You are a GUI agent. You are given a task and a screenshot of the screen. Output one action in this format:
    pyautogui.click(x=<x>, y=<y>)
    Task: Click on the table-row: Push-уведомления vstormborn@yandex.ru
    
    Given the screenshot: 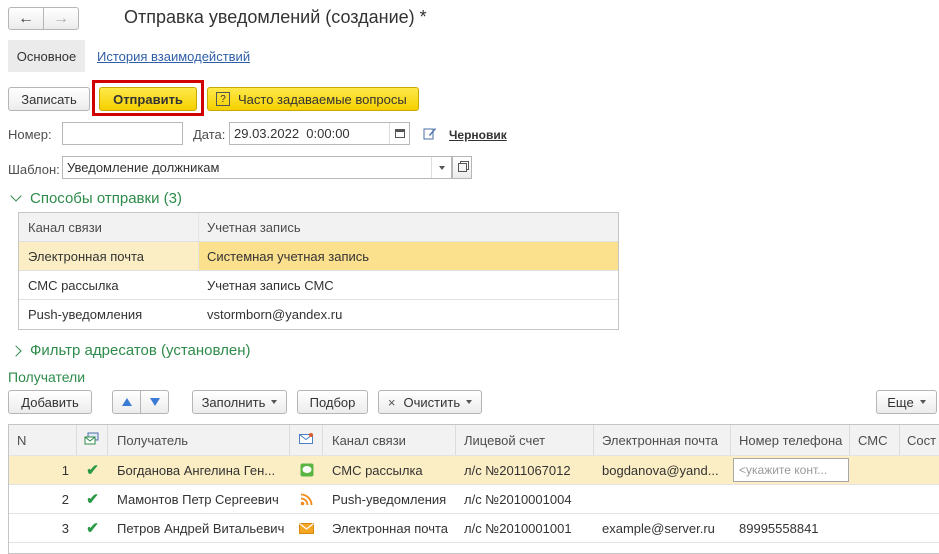 What is the action you would take?
    pyautogui.click(x=318, y=314)
    